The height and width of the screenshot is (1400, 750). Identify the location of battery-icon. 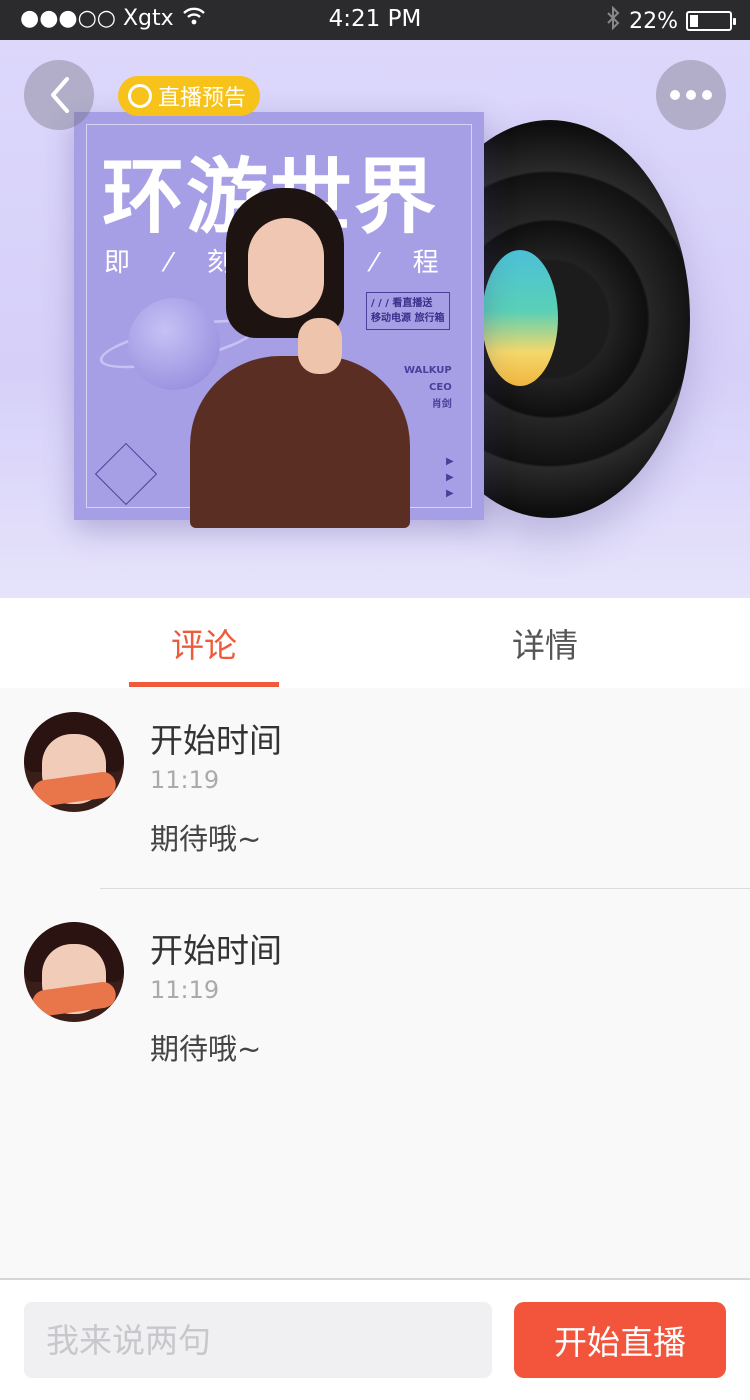
(711, 21).